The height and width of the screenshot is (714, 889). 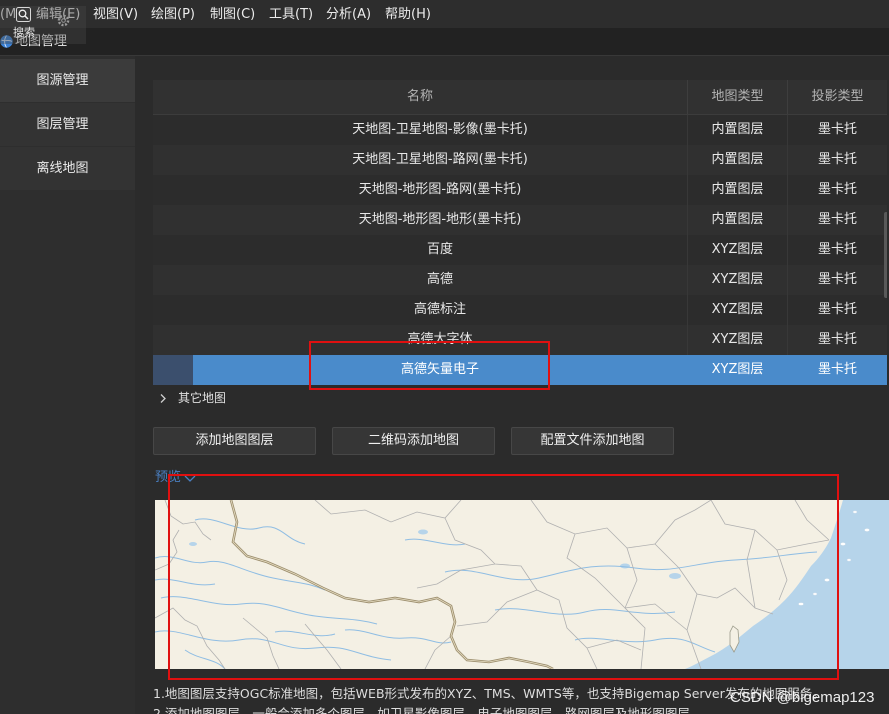 What do you see at coordinates (413, 441) in the screenshot?
I see `qr-add-map-button: 二维码添加地图` at bounding box center [413, 441].